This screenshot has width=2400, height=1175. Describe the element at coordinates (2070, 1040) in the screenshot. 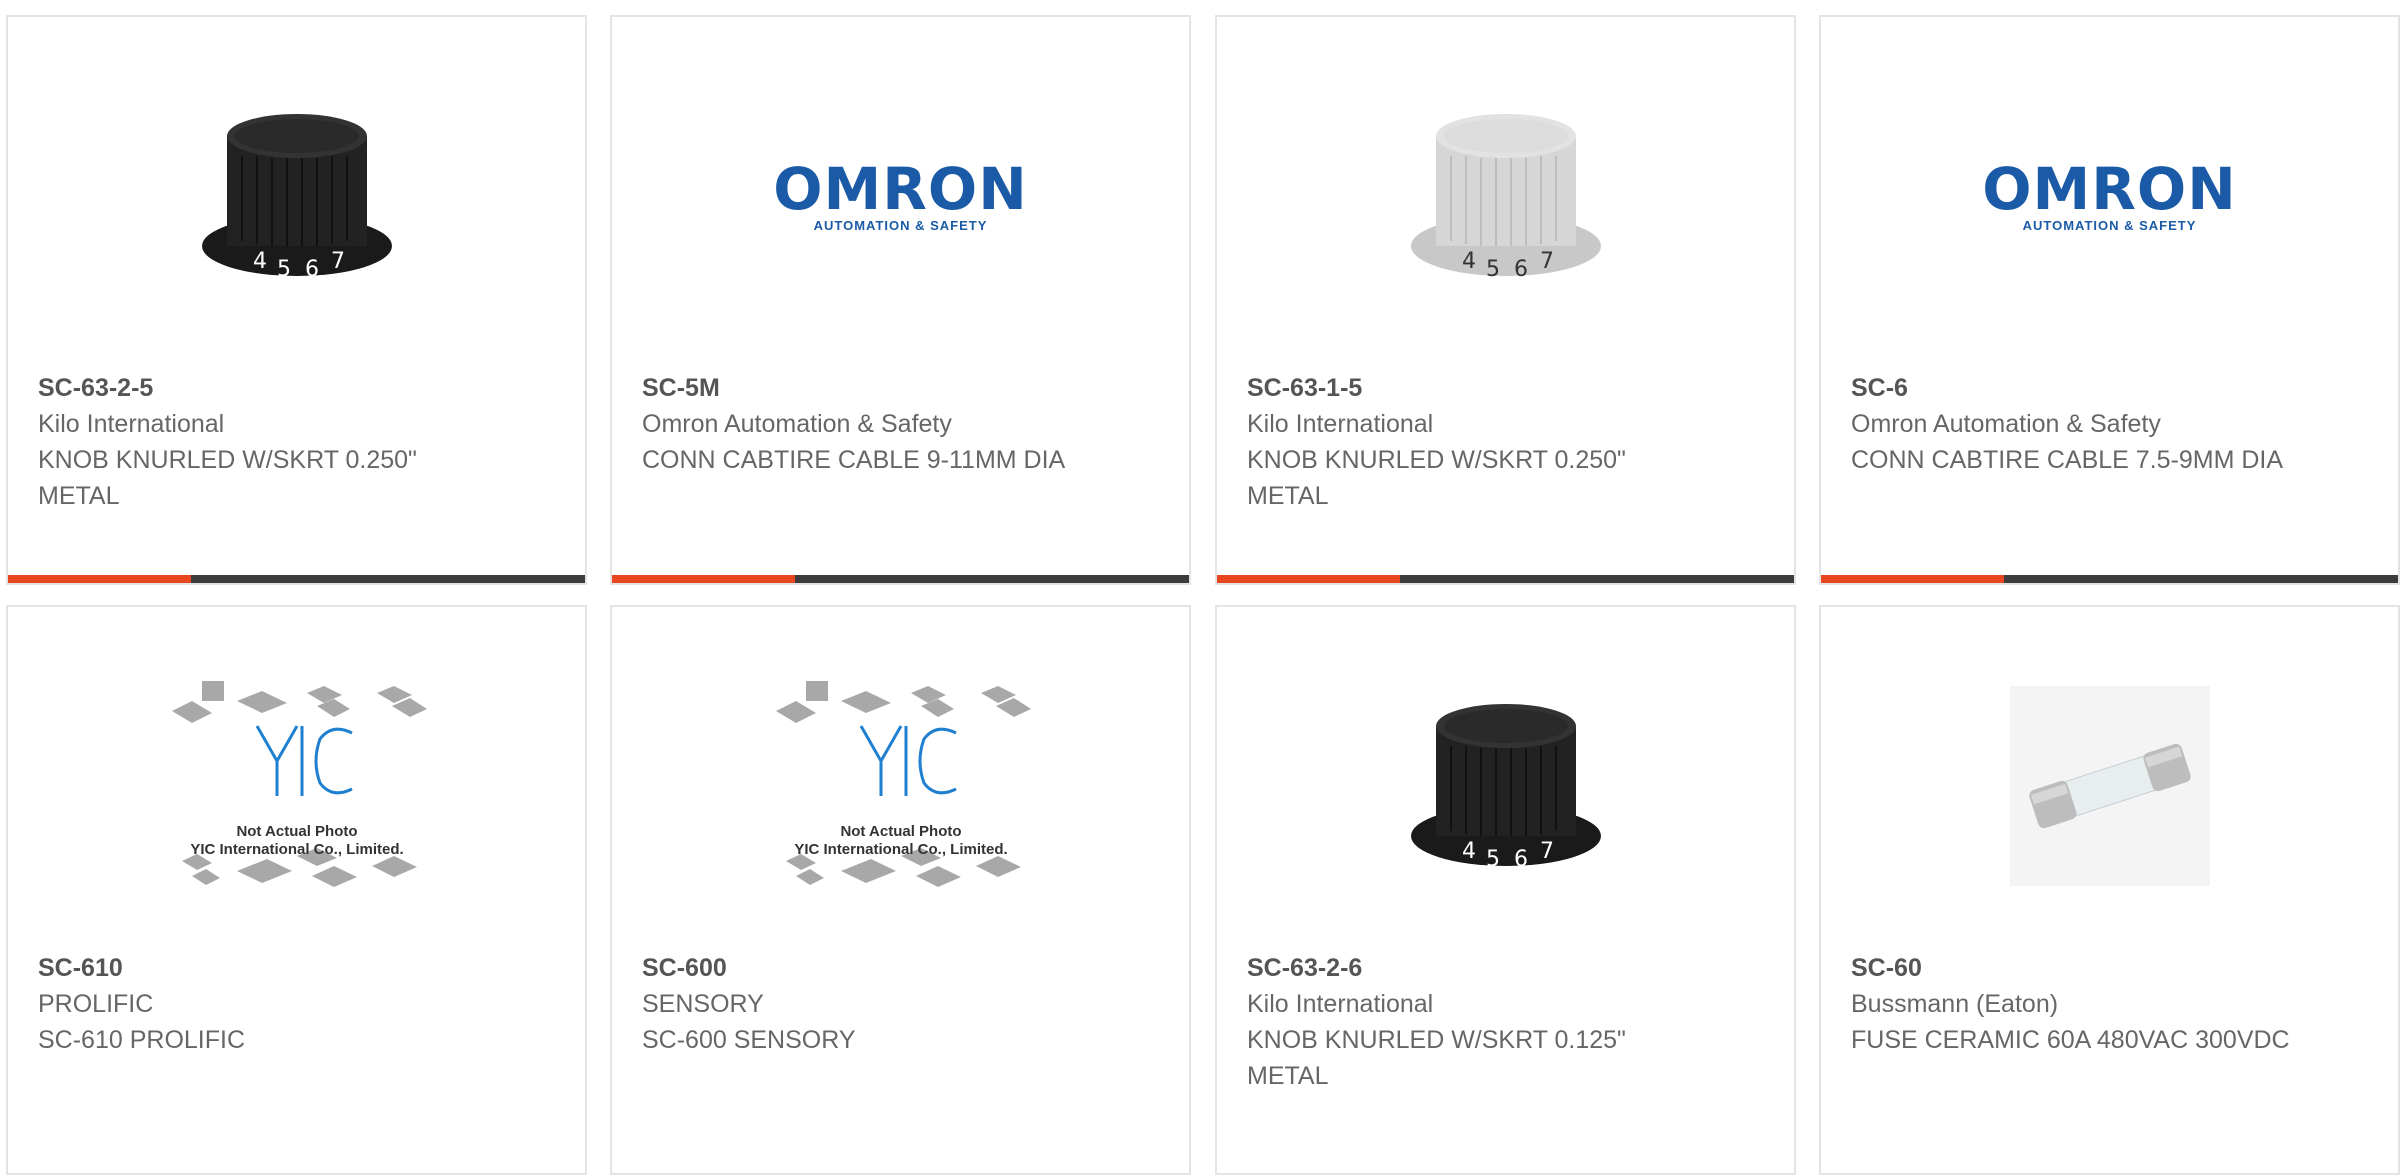

I see `description: FUSE CERAMIC 60A 480VAC 300VDC` at that location.